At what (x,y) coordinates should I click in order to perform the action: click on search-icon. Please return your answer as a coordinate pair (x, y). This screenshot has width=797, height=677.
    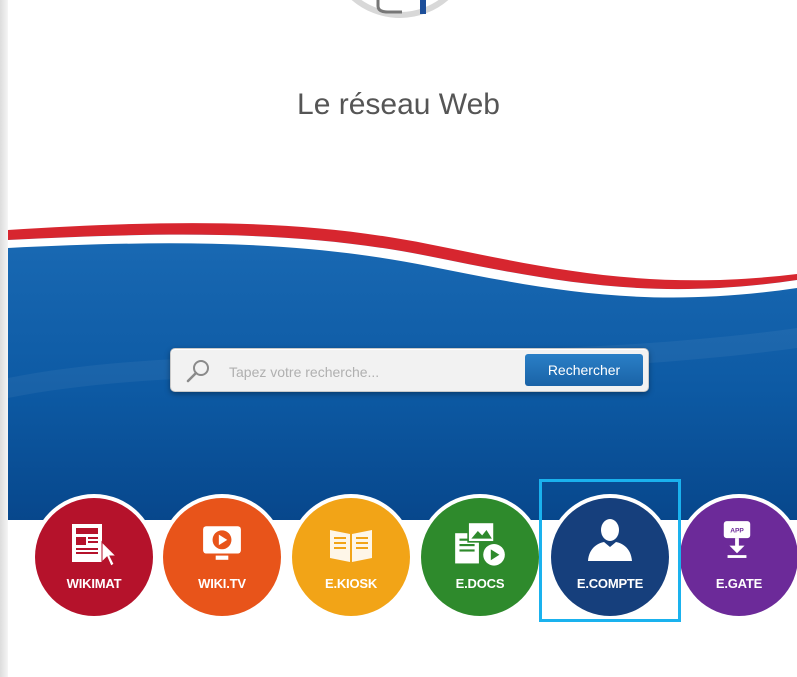
    Looking at the image, I should click on (197, 371).